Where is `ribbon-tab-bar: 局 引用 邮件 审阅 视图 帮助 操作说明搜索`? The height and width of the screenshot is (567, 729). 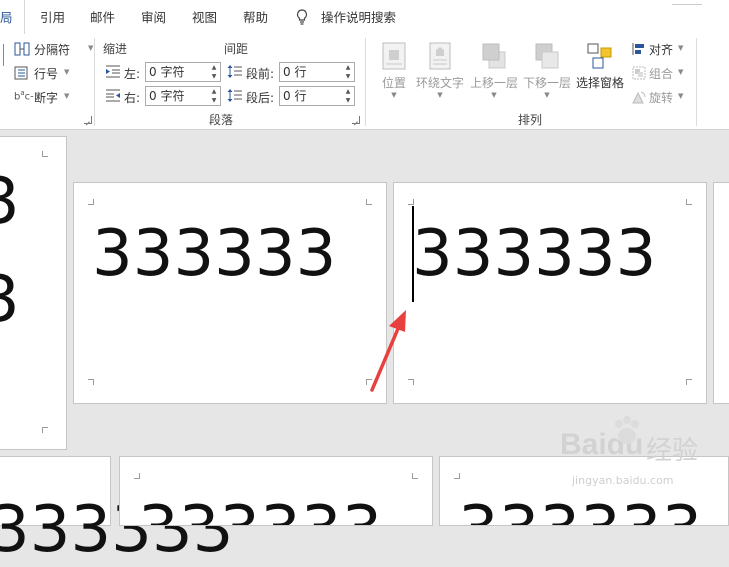 ribbon-tab-bar: 局 引用 邮件 审阅 视图 帮助 操作说明搜索 is located at coordinates (364, 17).